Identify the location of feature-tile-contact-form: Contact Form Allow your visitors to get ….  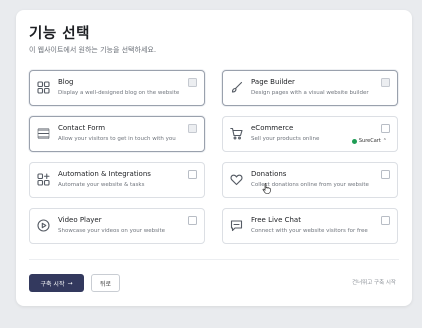
(117, 134).